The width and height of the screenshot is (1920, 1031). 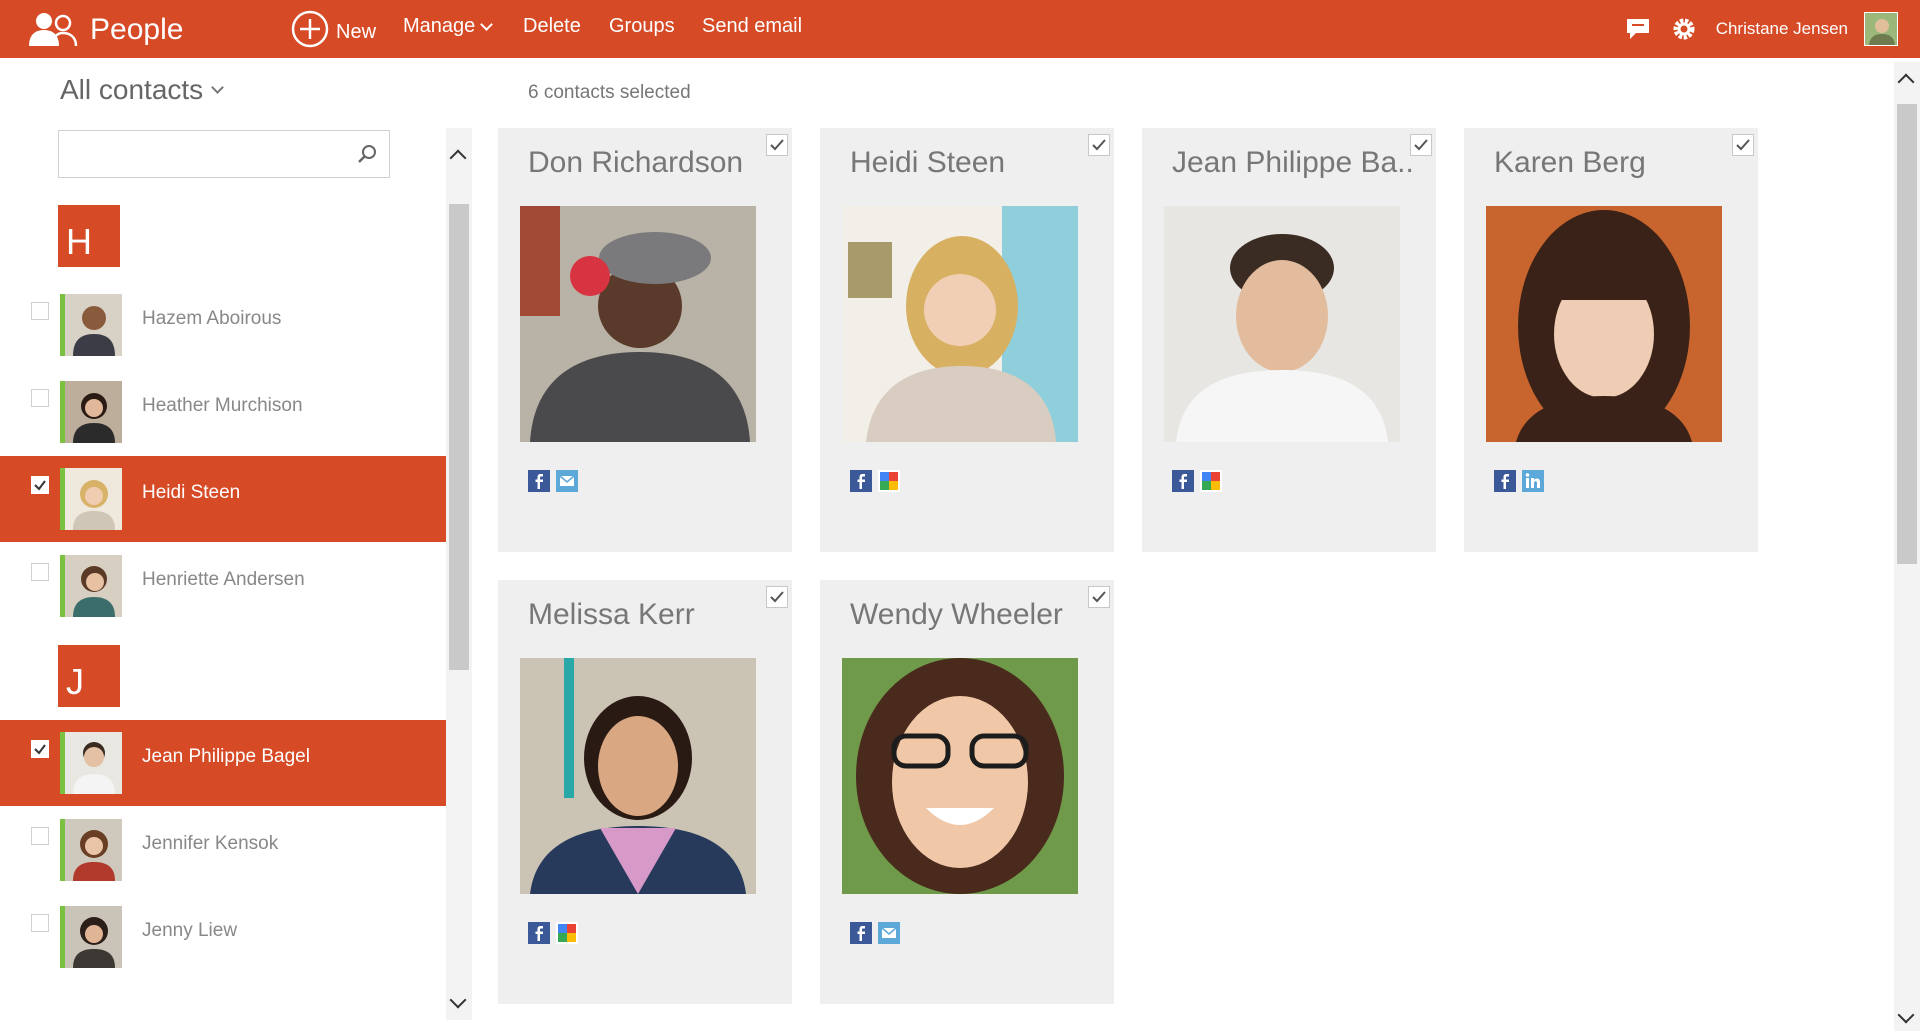 I want to click on manage-menu: Manage, so click(x=448, y=26).